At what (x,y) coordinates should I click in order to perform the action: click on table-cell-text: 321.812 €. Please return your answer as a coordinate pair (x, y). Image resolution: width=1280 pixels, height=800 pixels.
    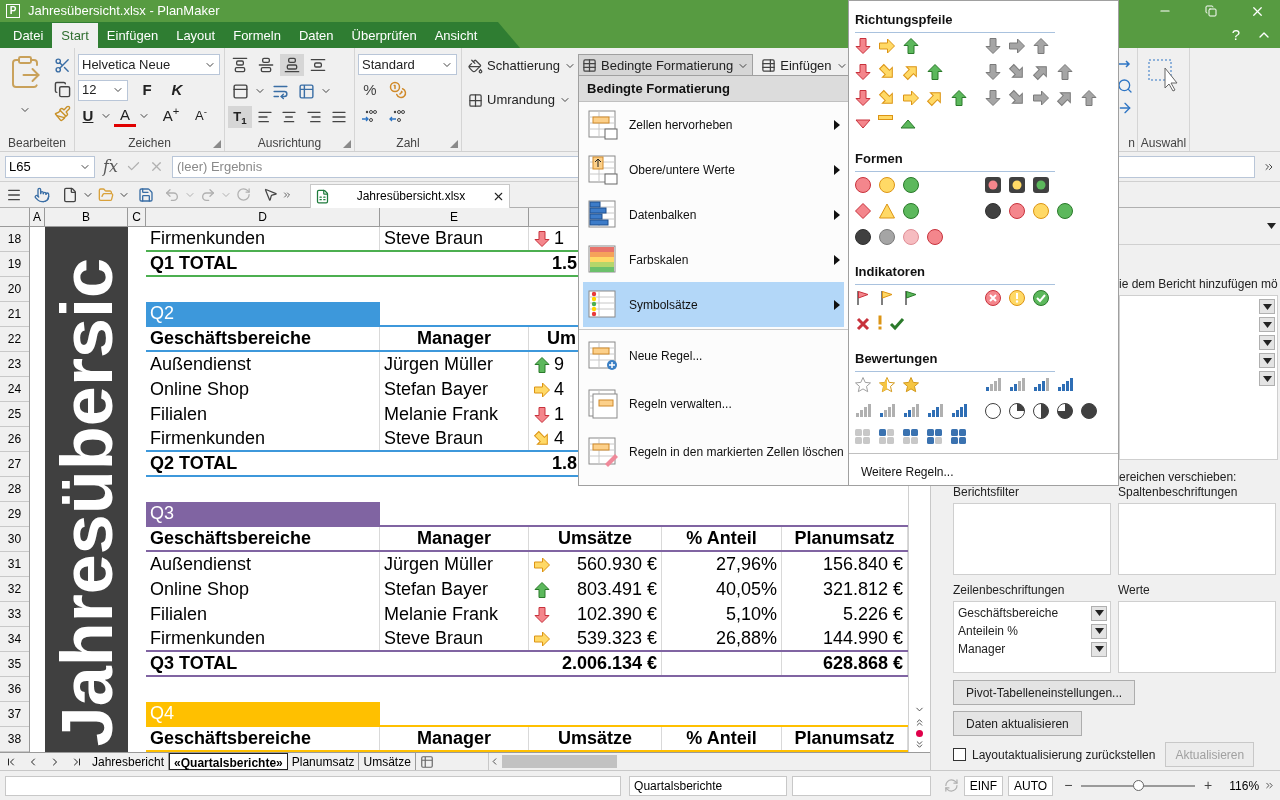
    Looking at the image, I should click on (862, 589).